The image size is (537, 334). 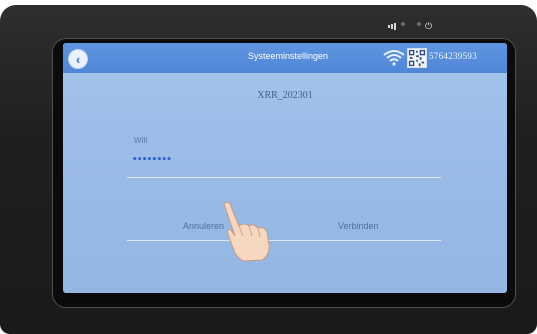 What do you see at coordinates (394, 58) in the screenshot?
I see `wifi-icon` at bounding box center [394, 58].